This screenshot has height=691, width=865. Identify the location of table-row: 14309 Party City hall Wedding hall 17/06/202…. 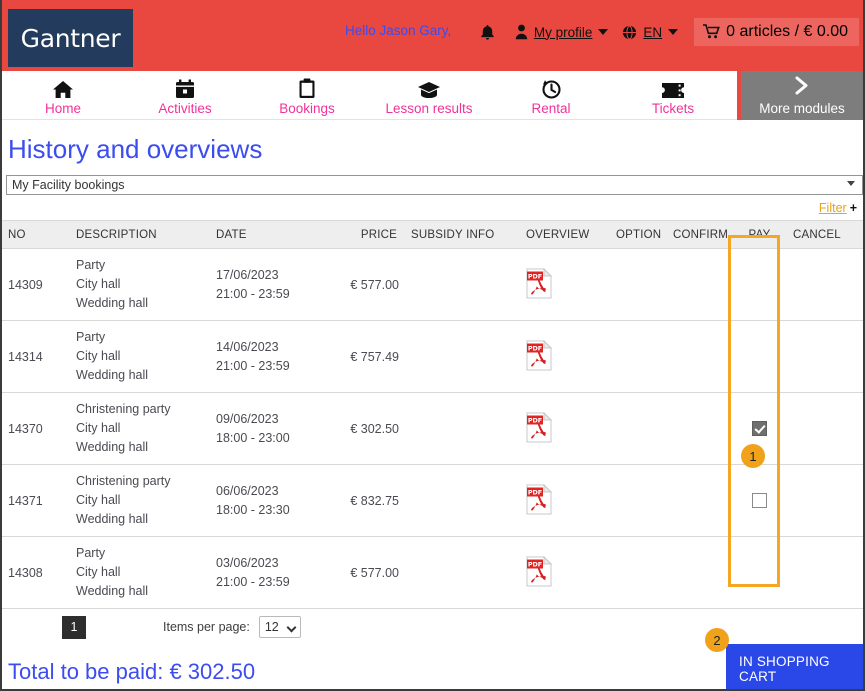
(432, 284).